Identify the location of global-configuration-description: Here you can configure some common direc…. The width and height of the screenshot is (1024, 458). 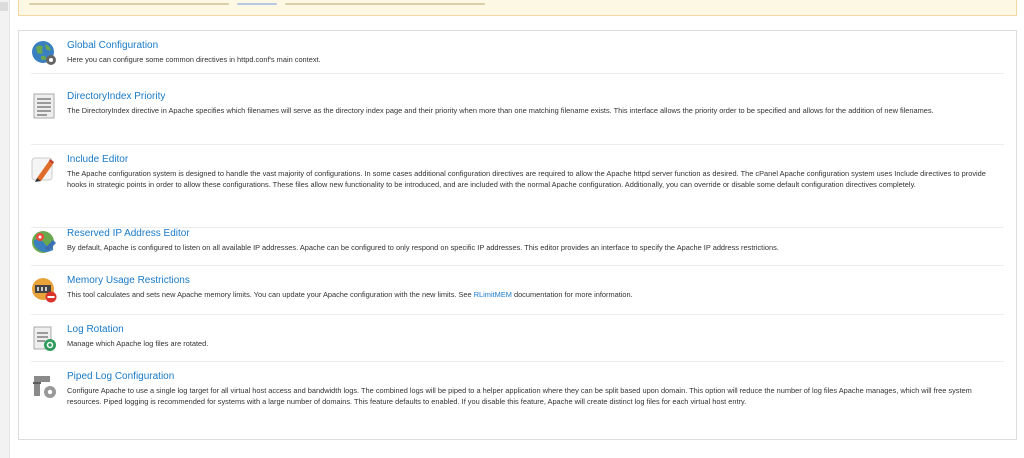
(194, 59).